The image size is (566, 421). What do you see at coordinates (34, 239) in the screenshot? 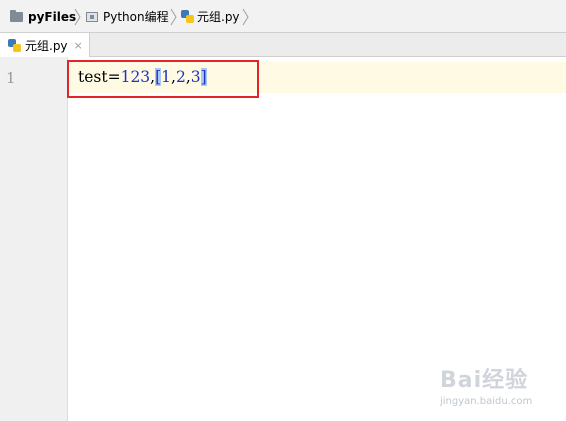
I see `line-number-gutter: 1` at bounding box center [34, 239].